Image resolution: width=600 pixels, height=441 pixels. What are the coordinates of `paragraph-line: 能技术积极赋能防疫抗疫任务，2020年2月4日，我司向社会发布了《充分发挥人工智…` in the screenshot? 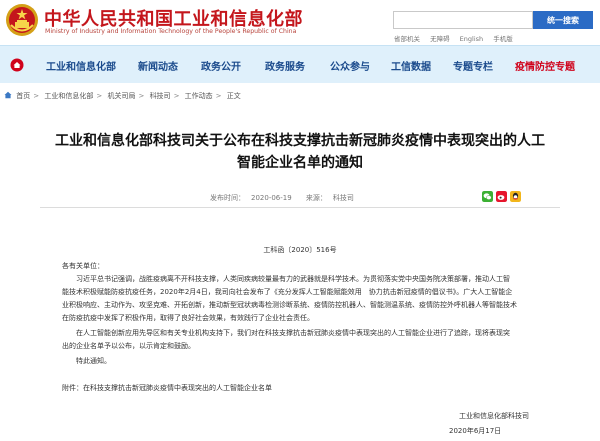 It's located at (287, 292).